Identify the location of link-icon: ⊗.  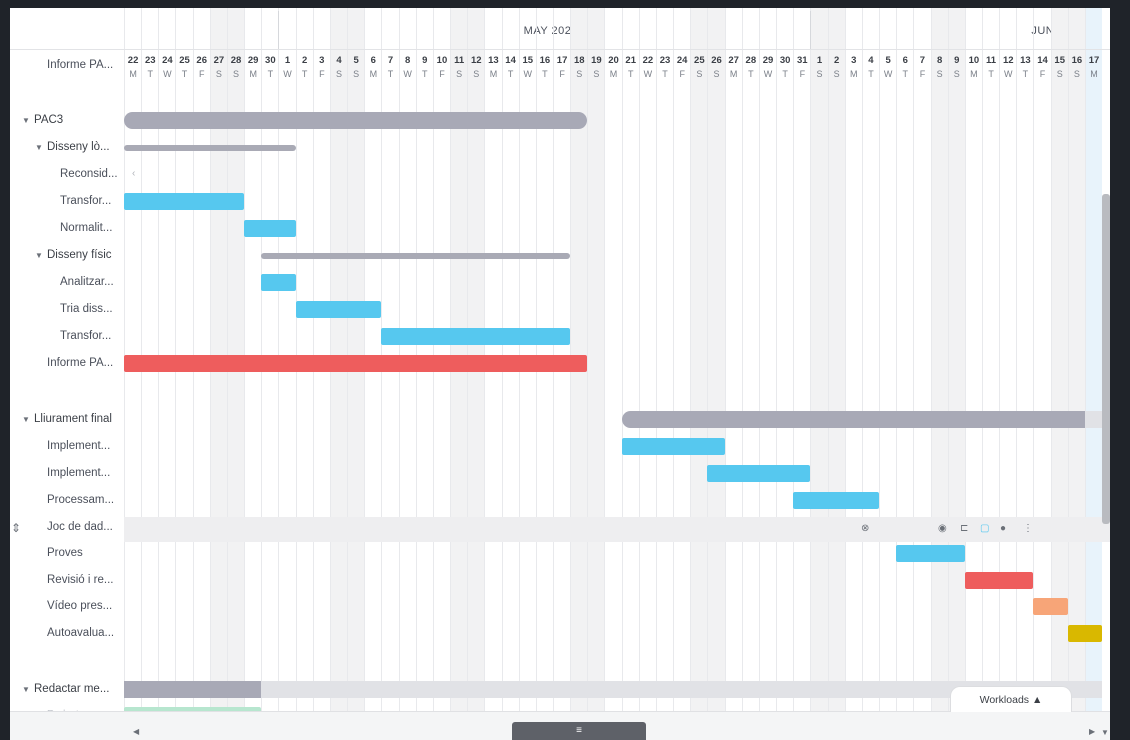
(865, 528).